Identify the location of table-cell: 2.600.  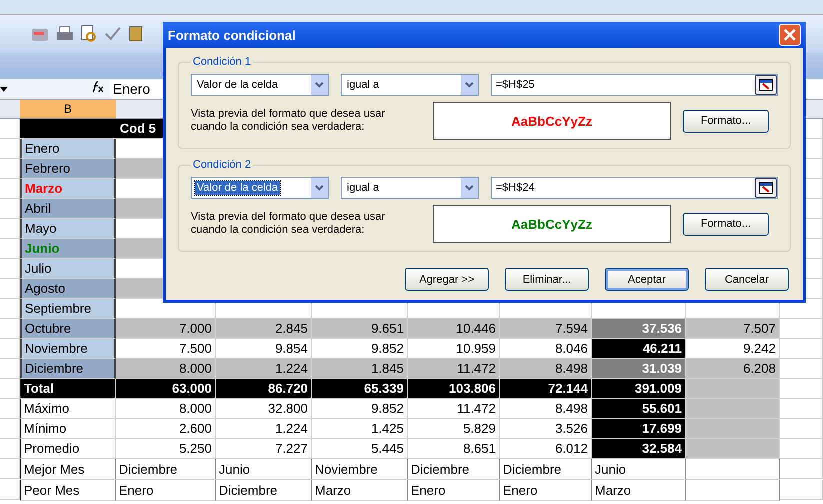
(166, 429).